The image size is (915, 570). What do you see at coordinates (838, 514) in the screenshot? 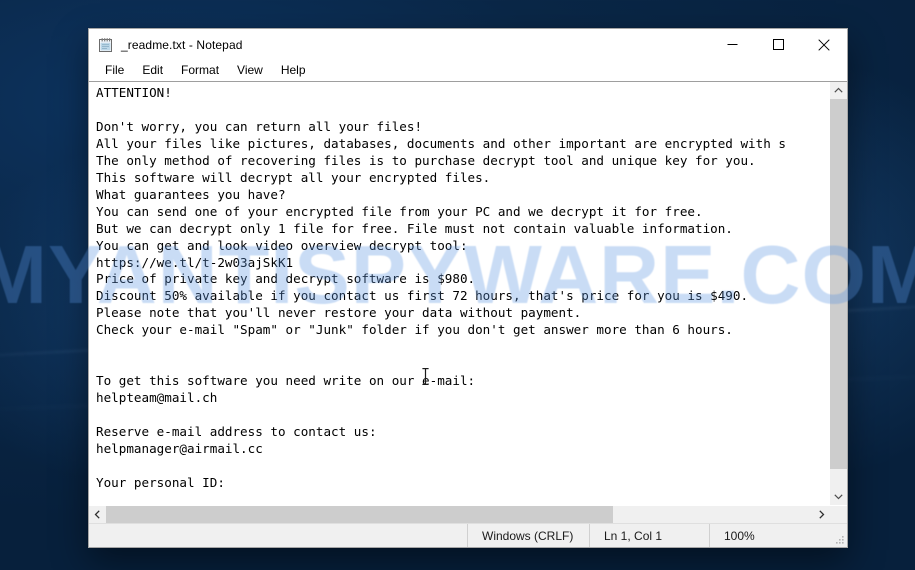
I see `scrollbar-corner` at bounding box center [838, 514].